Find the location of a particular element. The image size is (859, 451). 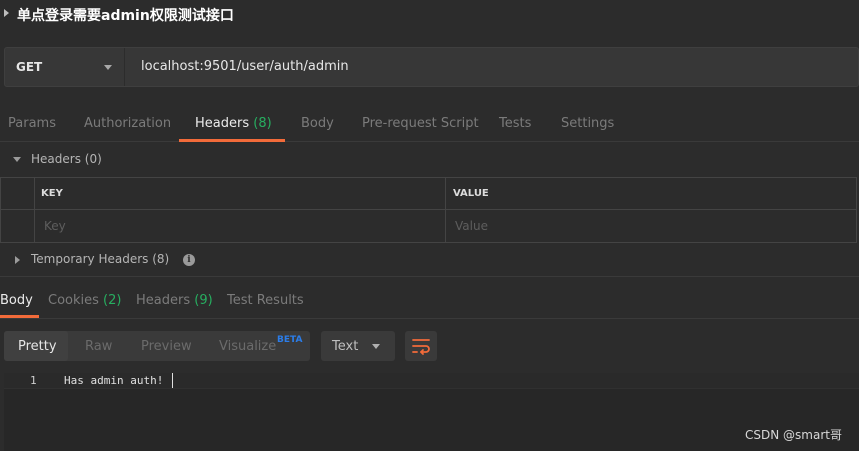

expand-caret-icon is located at coordinates (17, 159).